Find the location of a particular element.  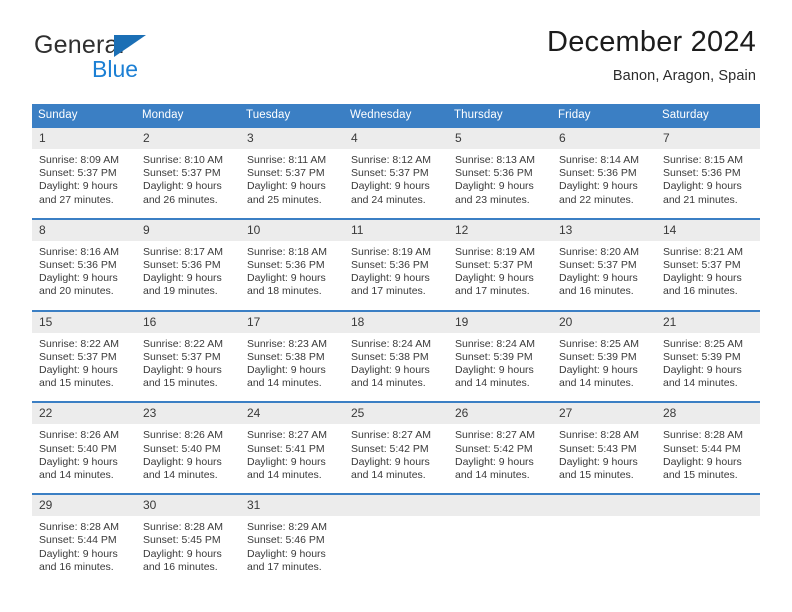

day-number: 27 is located at coordinates (604, 414).